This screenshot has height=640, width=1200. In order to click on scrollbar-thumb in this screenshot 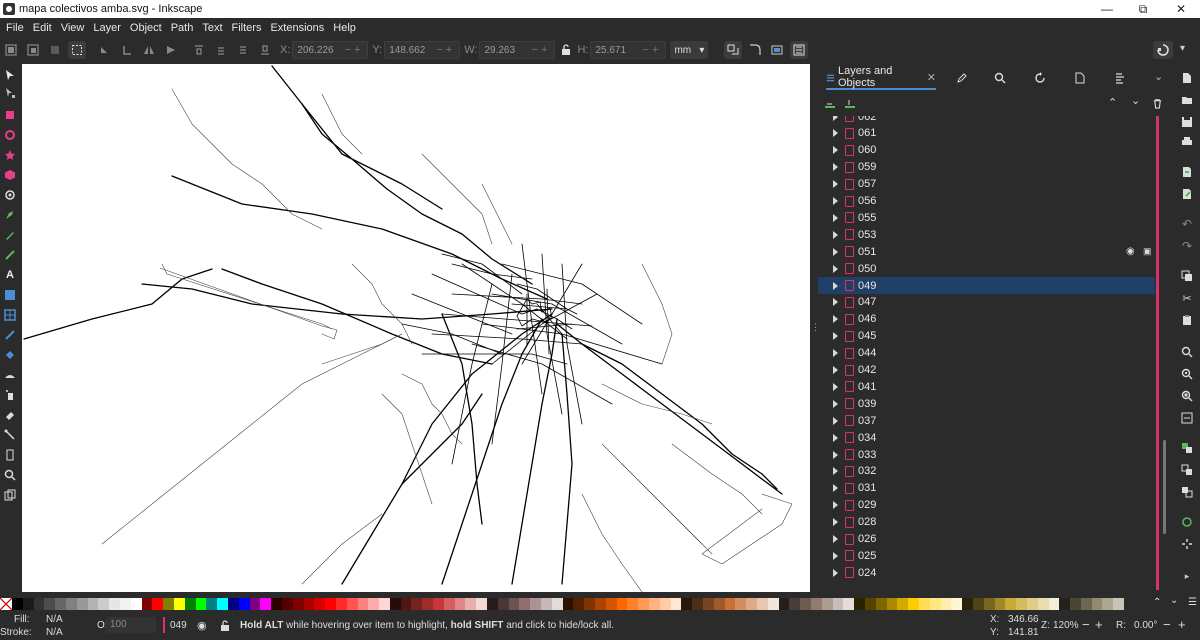, I will do `click(1164, 487)`.